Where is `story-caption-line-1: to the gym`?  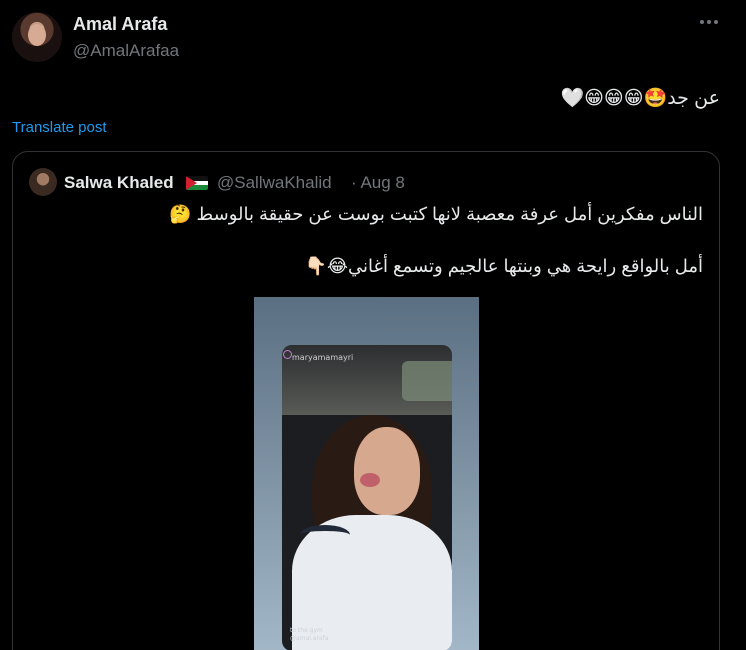
story-caption-line-1: to the gym is located at coordinates (306, 630).